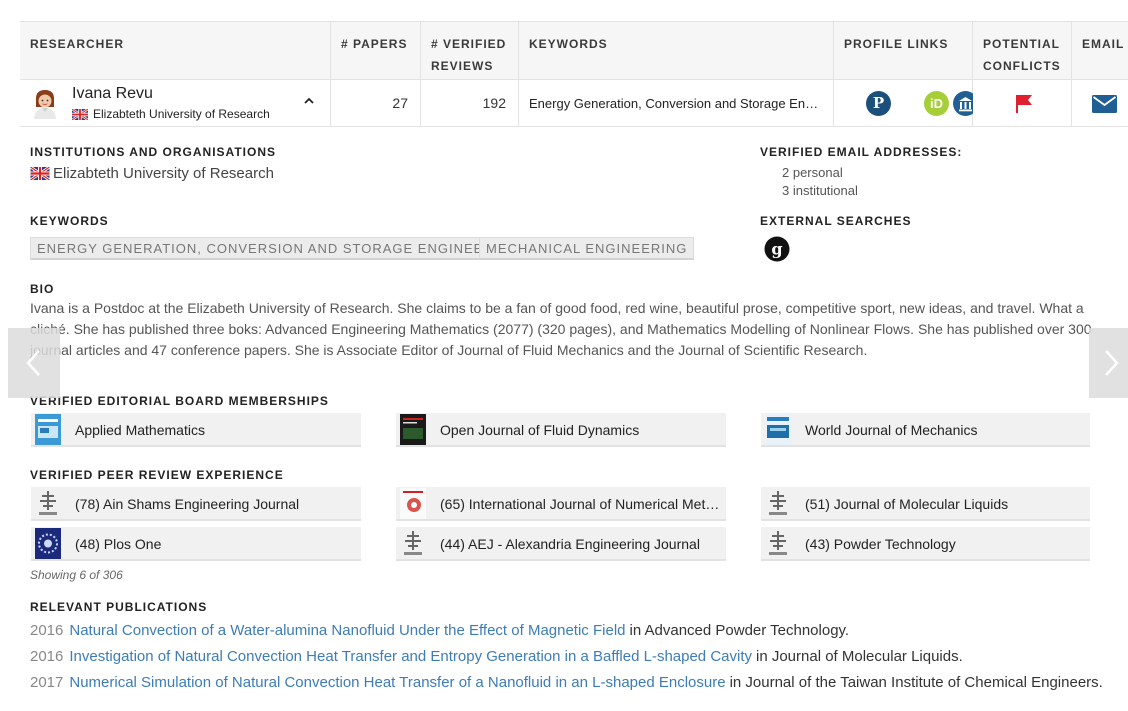  Describe the element at coordinates (69, 221) in the screenshot. I see `keywords-heading: KEYWORDS` at that location.